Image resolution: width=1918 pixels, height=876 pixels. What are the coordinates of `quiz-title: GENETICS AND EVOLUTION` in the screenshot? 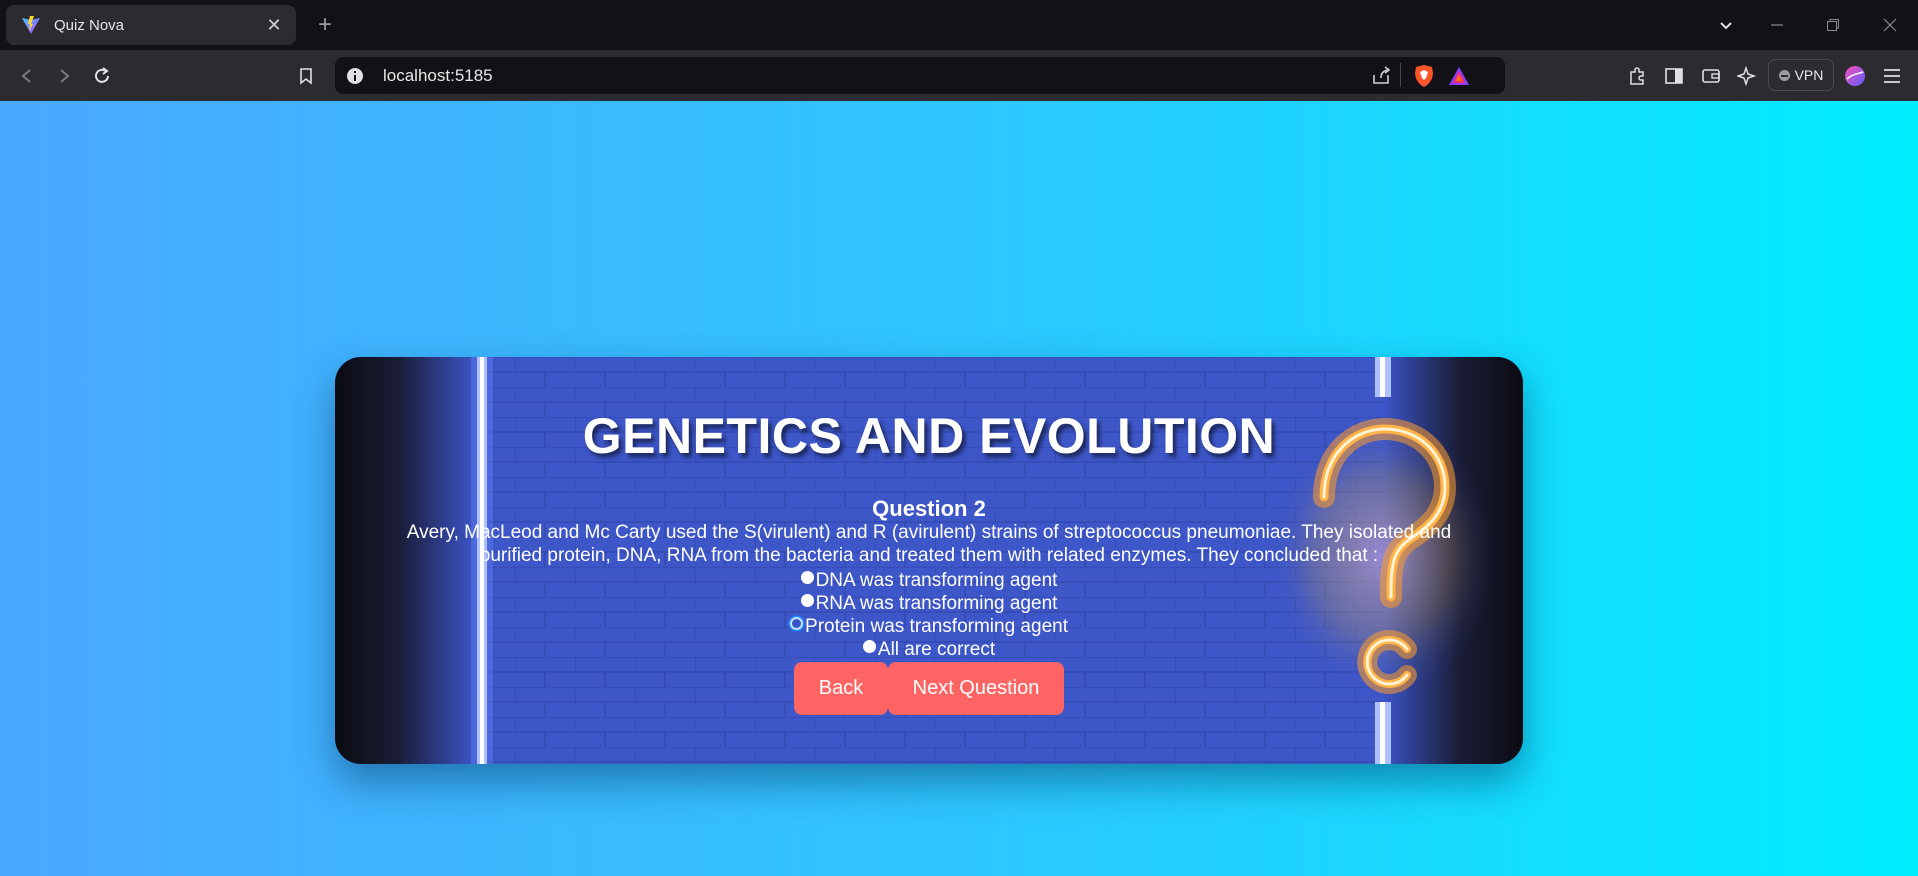 It's located at (929, 436).